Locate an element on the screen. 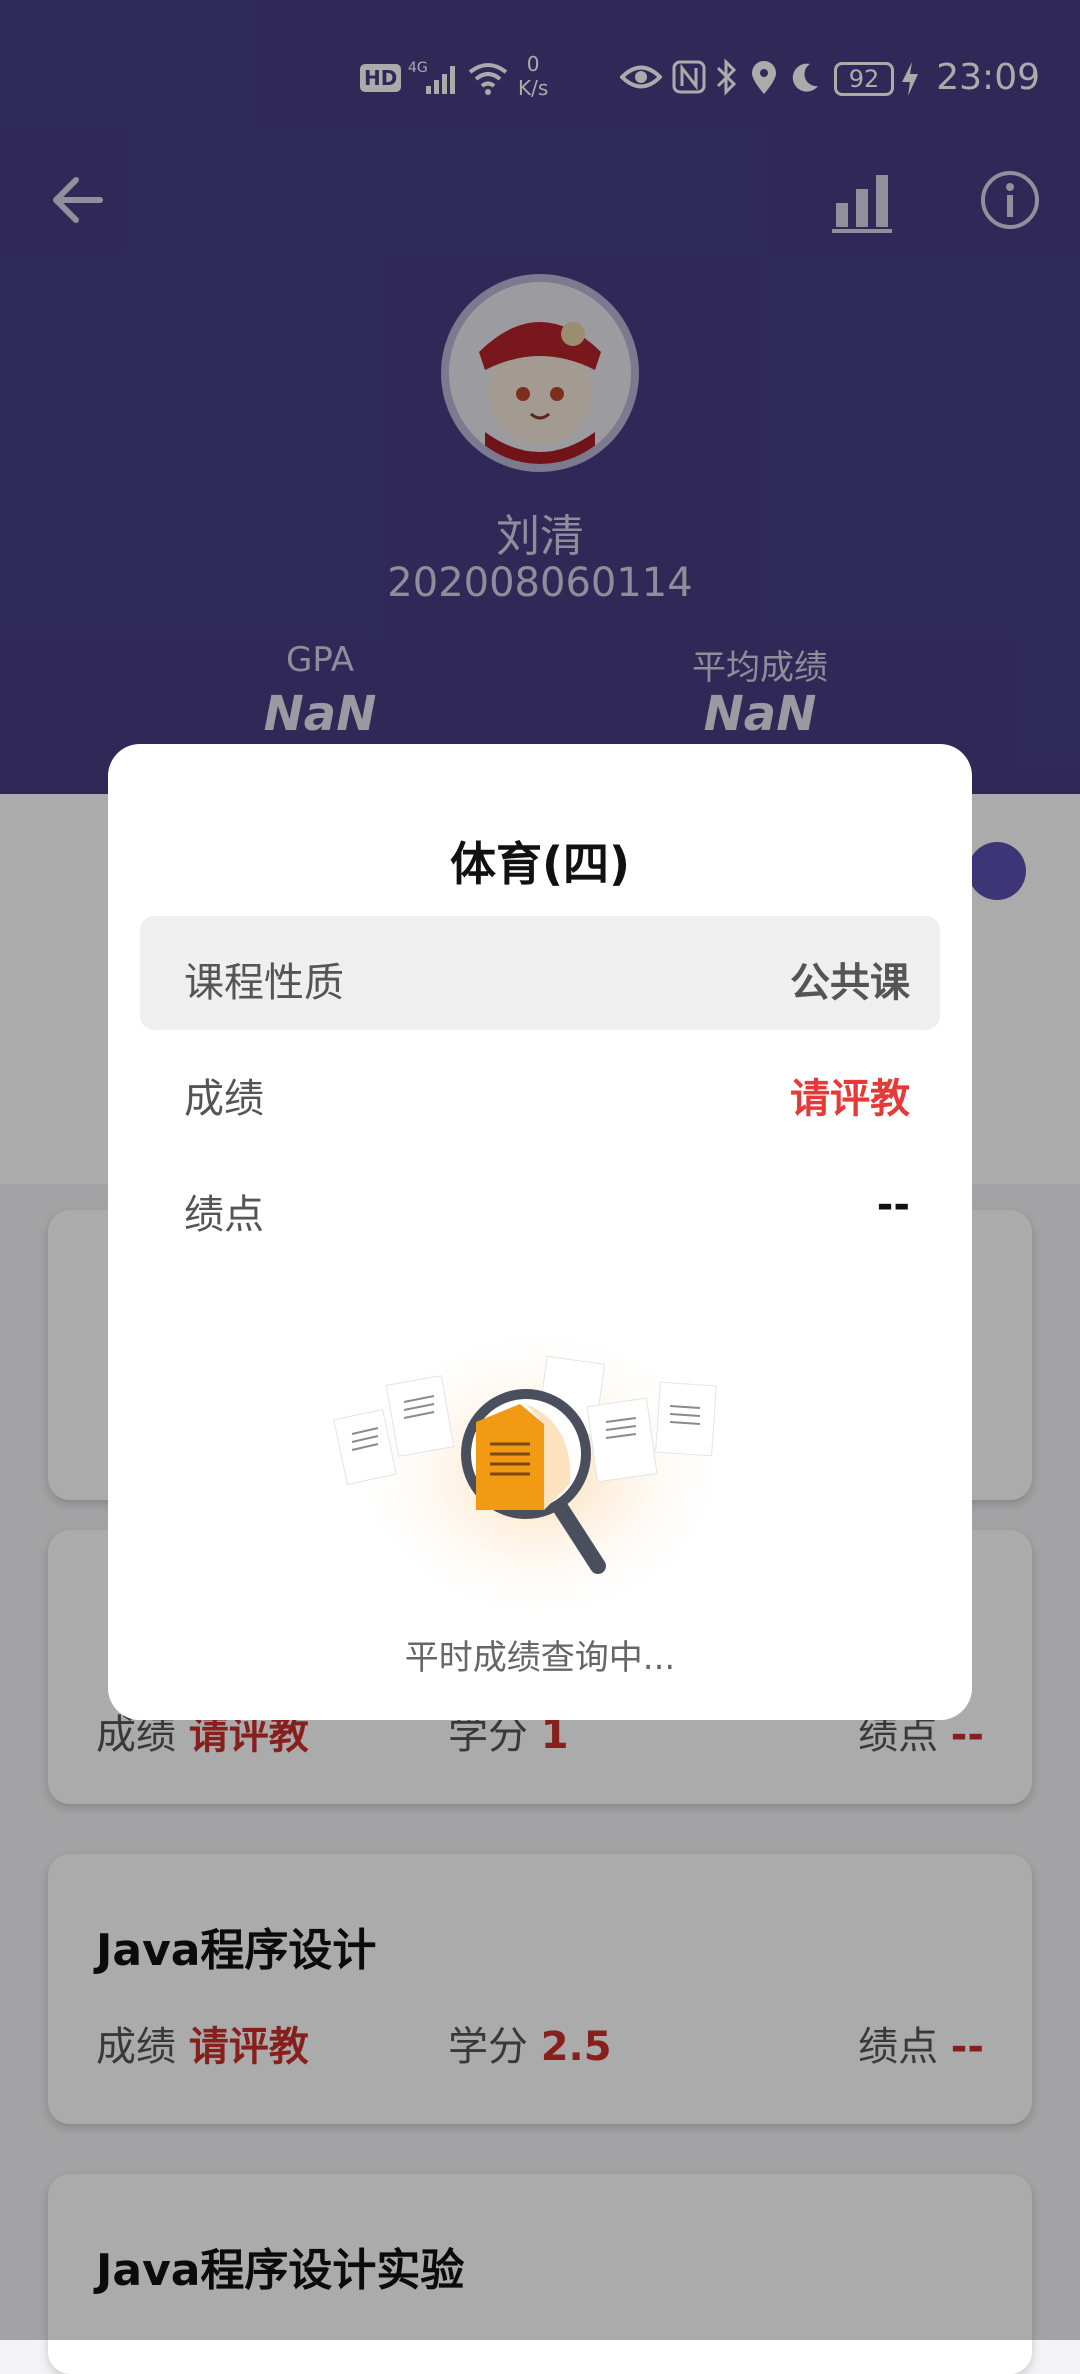  score-value: 请评教 is located at coordinates (850, 1095).